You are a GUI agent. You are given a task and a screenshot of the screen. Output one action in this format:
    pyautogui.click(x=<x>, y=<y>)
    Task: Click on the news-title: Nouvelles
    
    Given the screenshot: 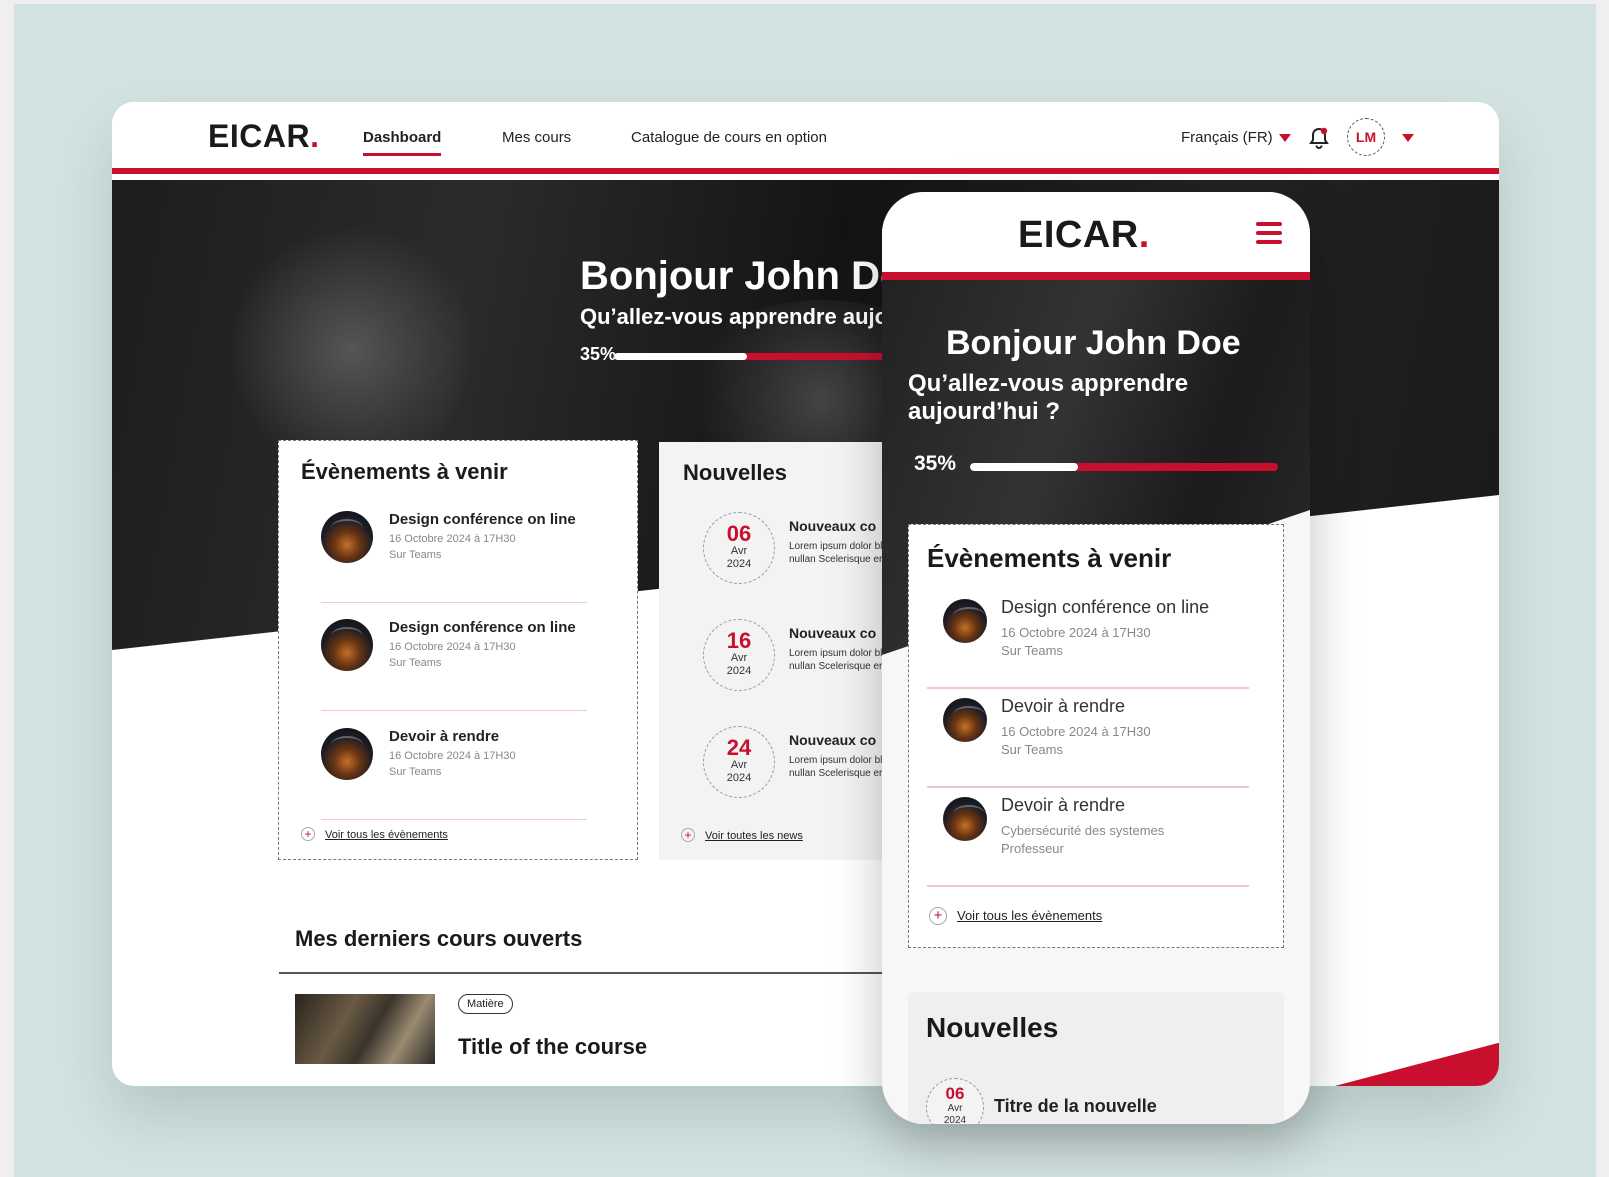 What is the action you would take?
    pyautogui.click(x=735, y=472)
    